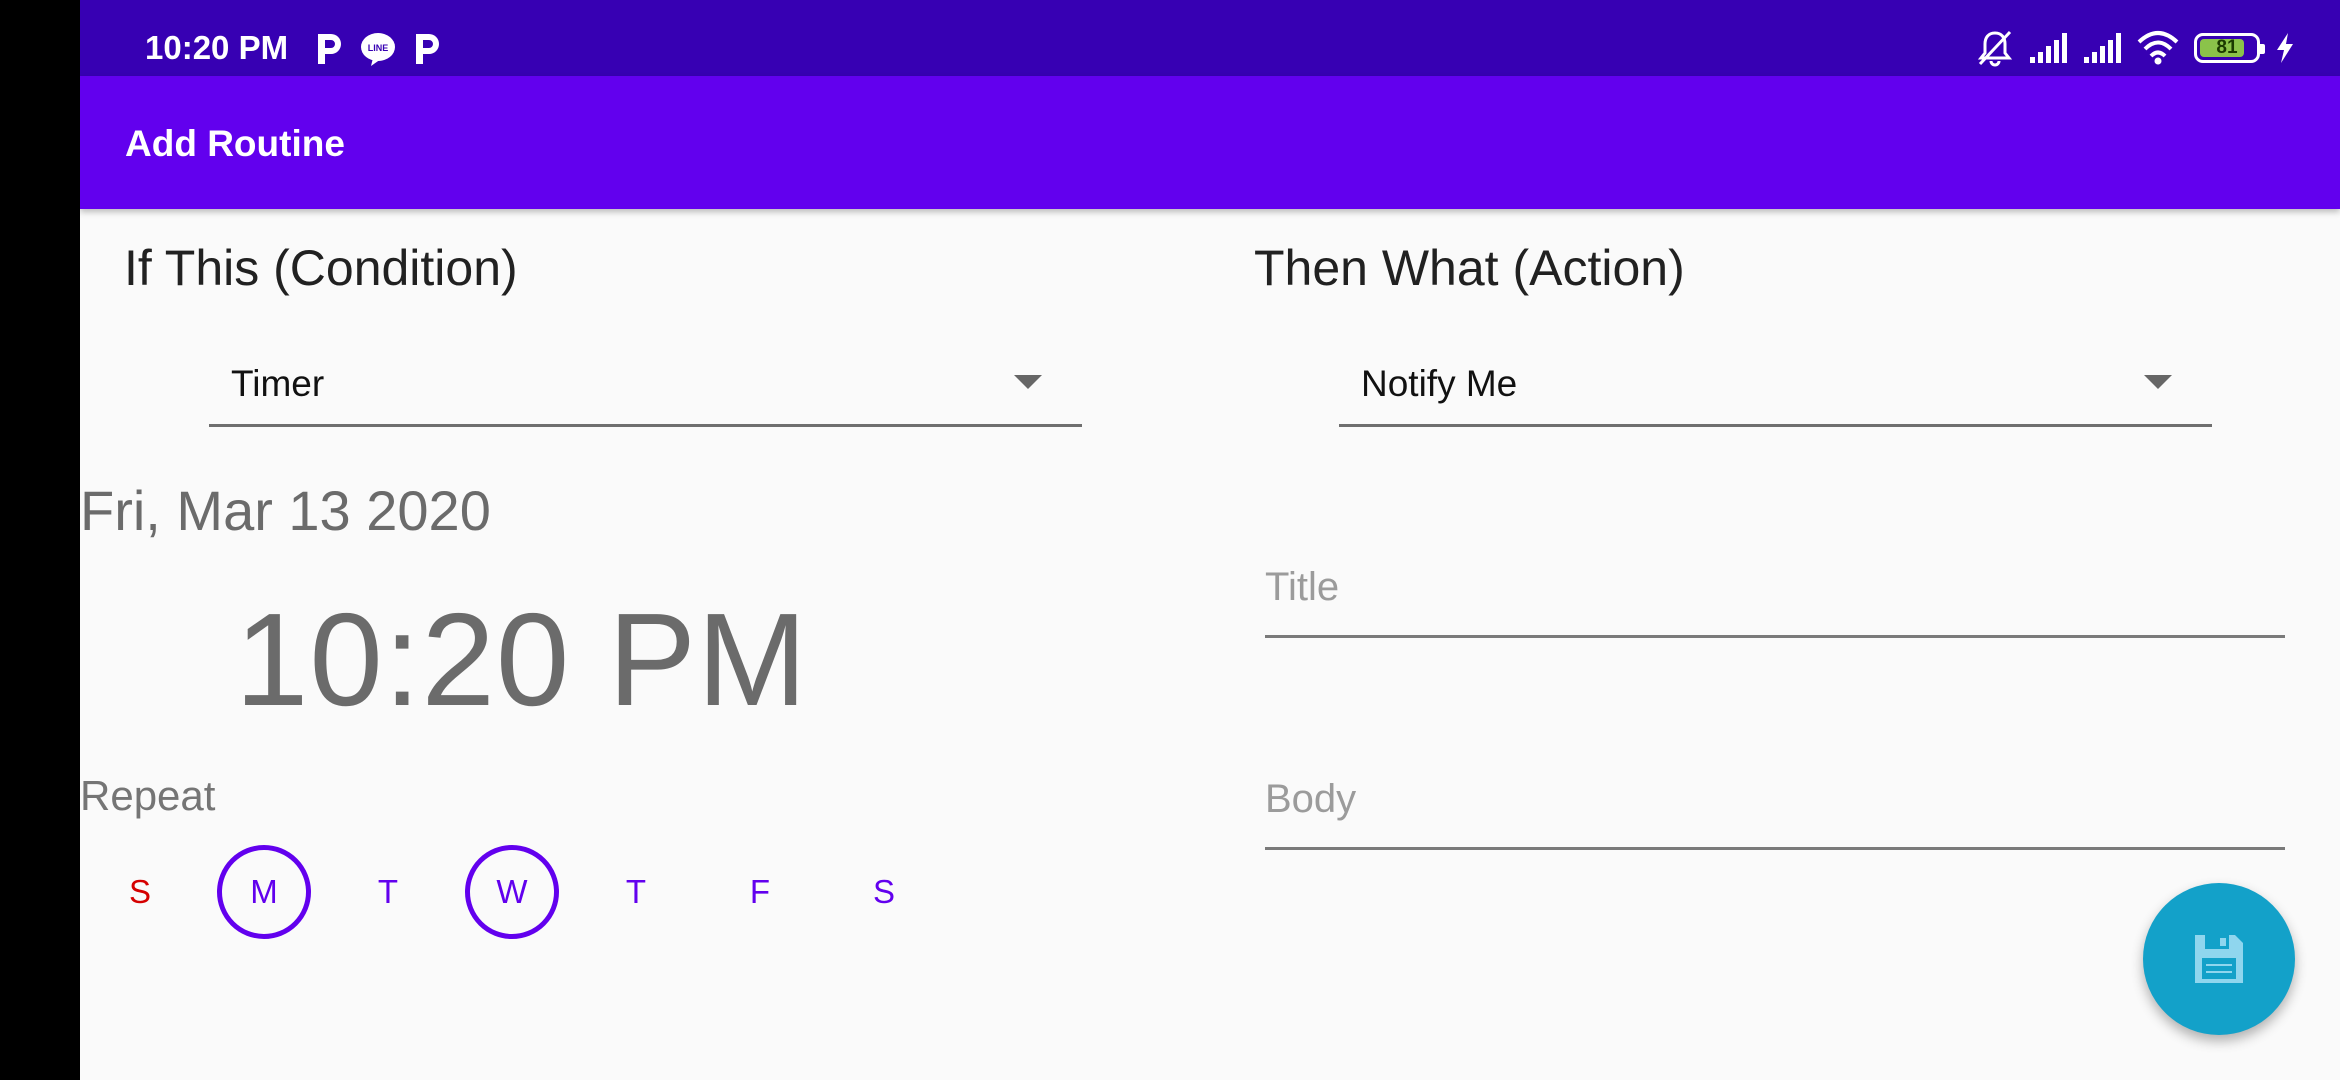 The image size is (2340, 1080). Describe the element at coordinates (2285, 48) in the screenshot. I see `charging-icon` at that location.